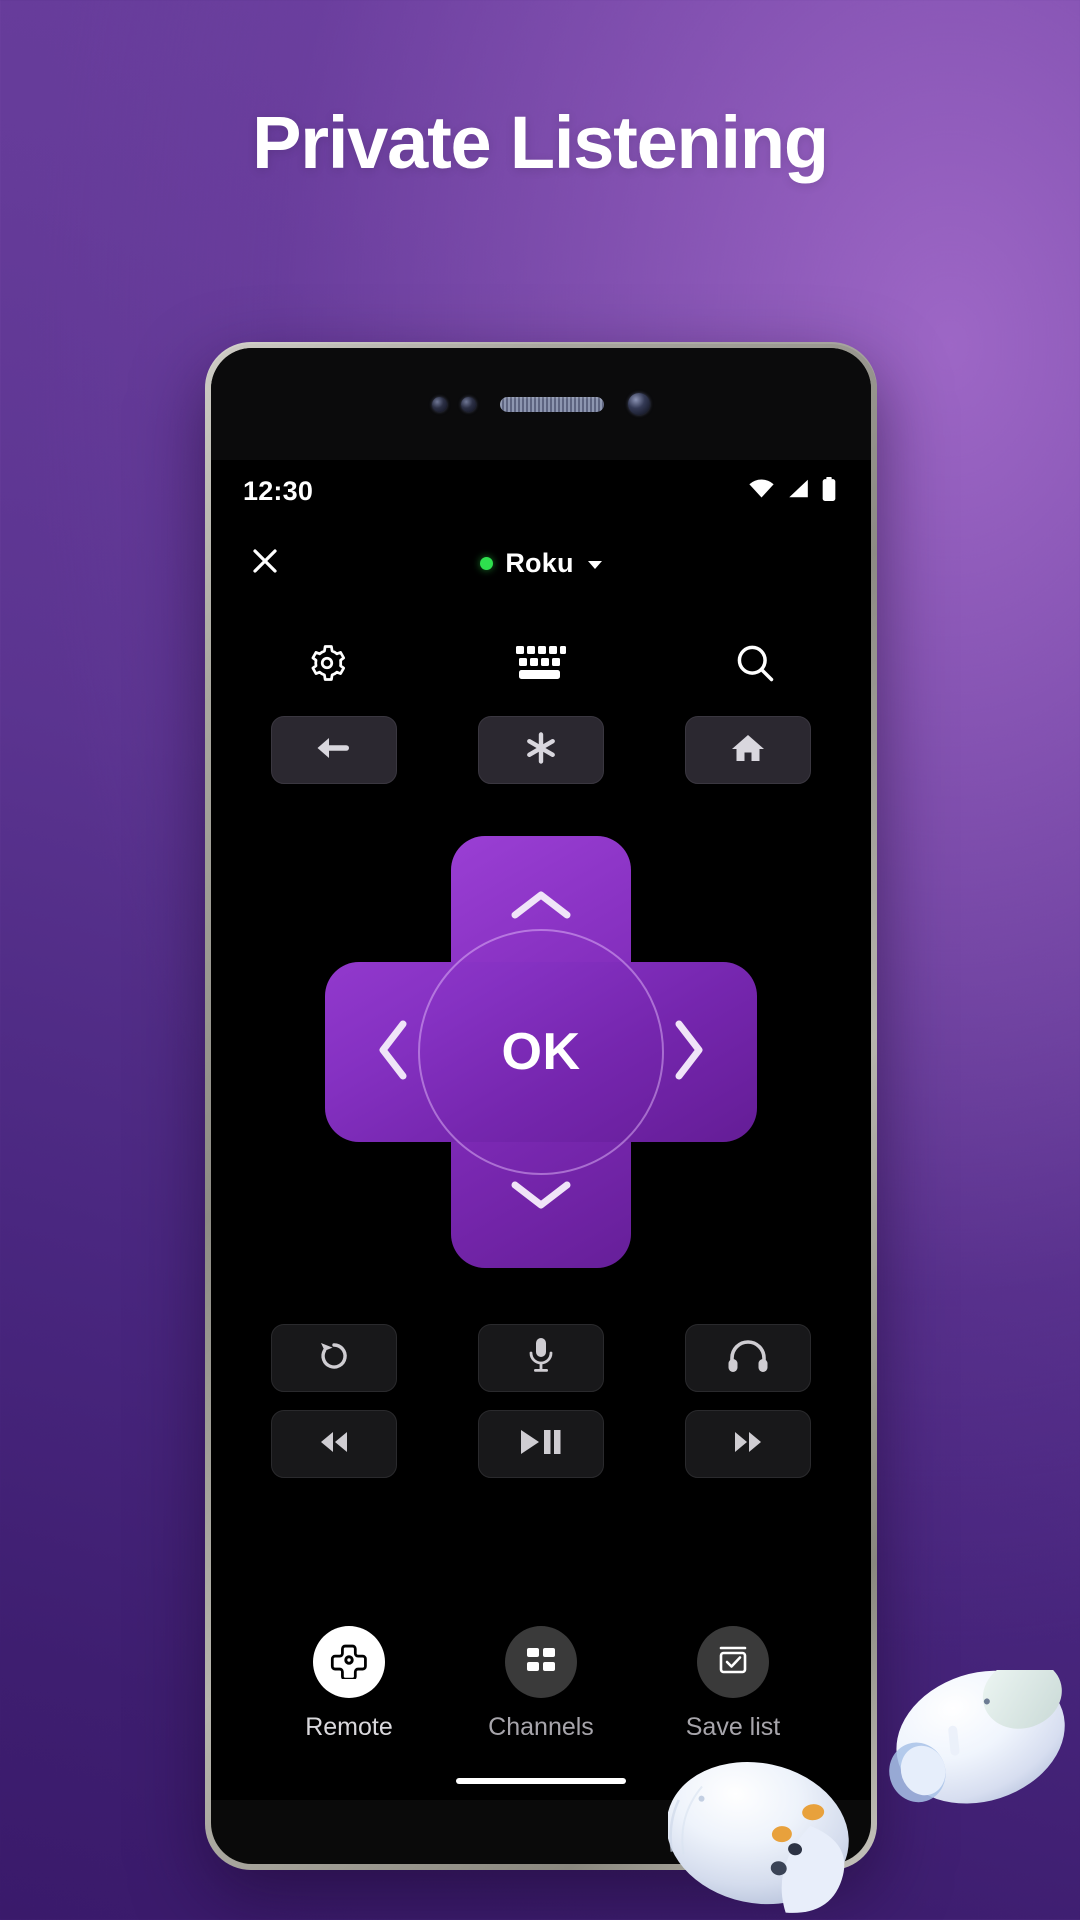 The height and width of the screenshot is (1920, 1080). Describe the element at coordinates (761, 491) in the screenshot. I see `wifi-icon` at that location.